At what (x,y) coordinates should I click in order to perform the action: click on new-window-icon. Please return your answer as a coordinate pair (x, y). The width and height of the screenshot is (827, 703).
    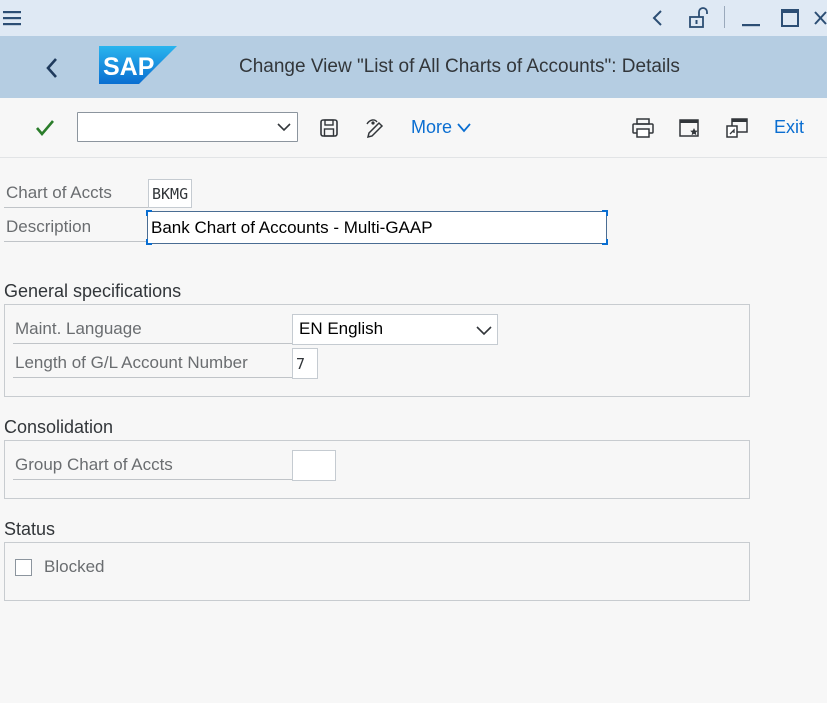
    Looking at the image, I should click on (689, 128).